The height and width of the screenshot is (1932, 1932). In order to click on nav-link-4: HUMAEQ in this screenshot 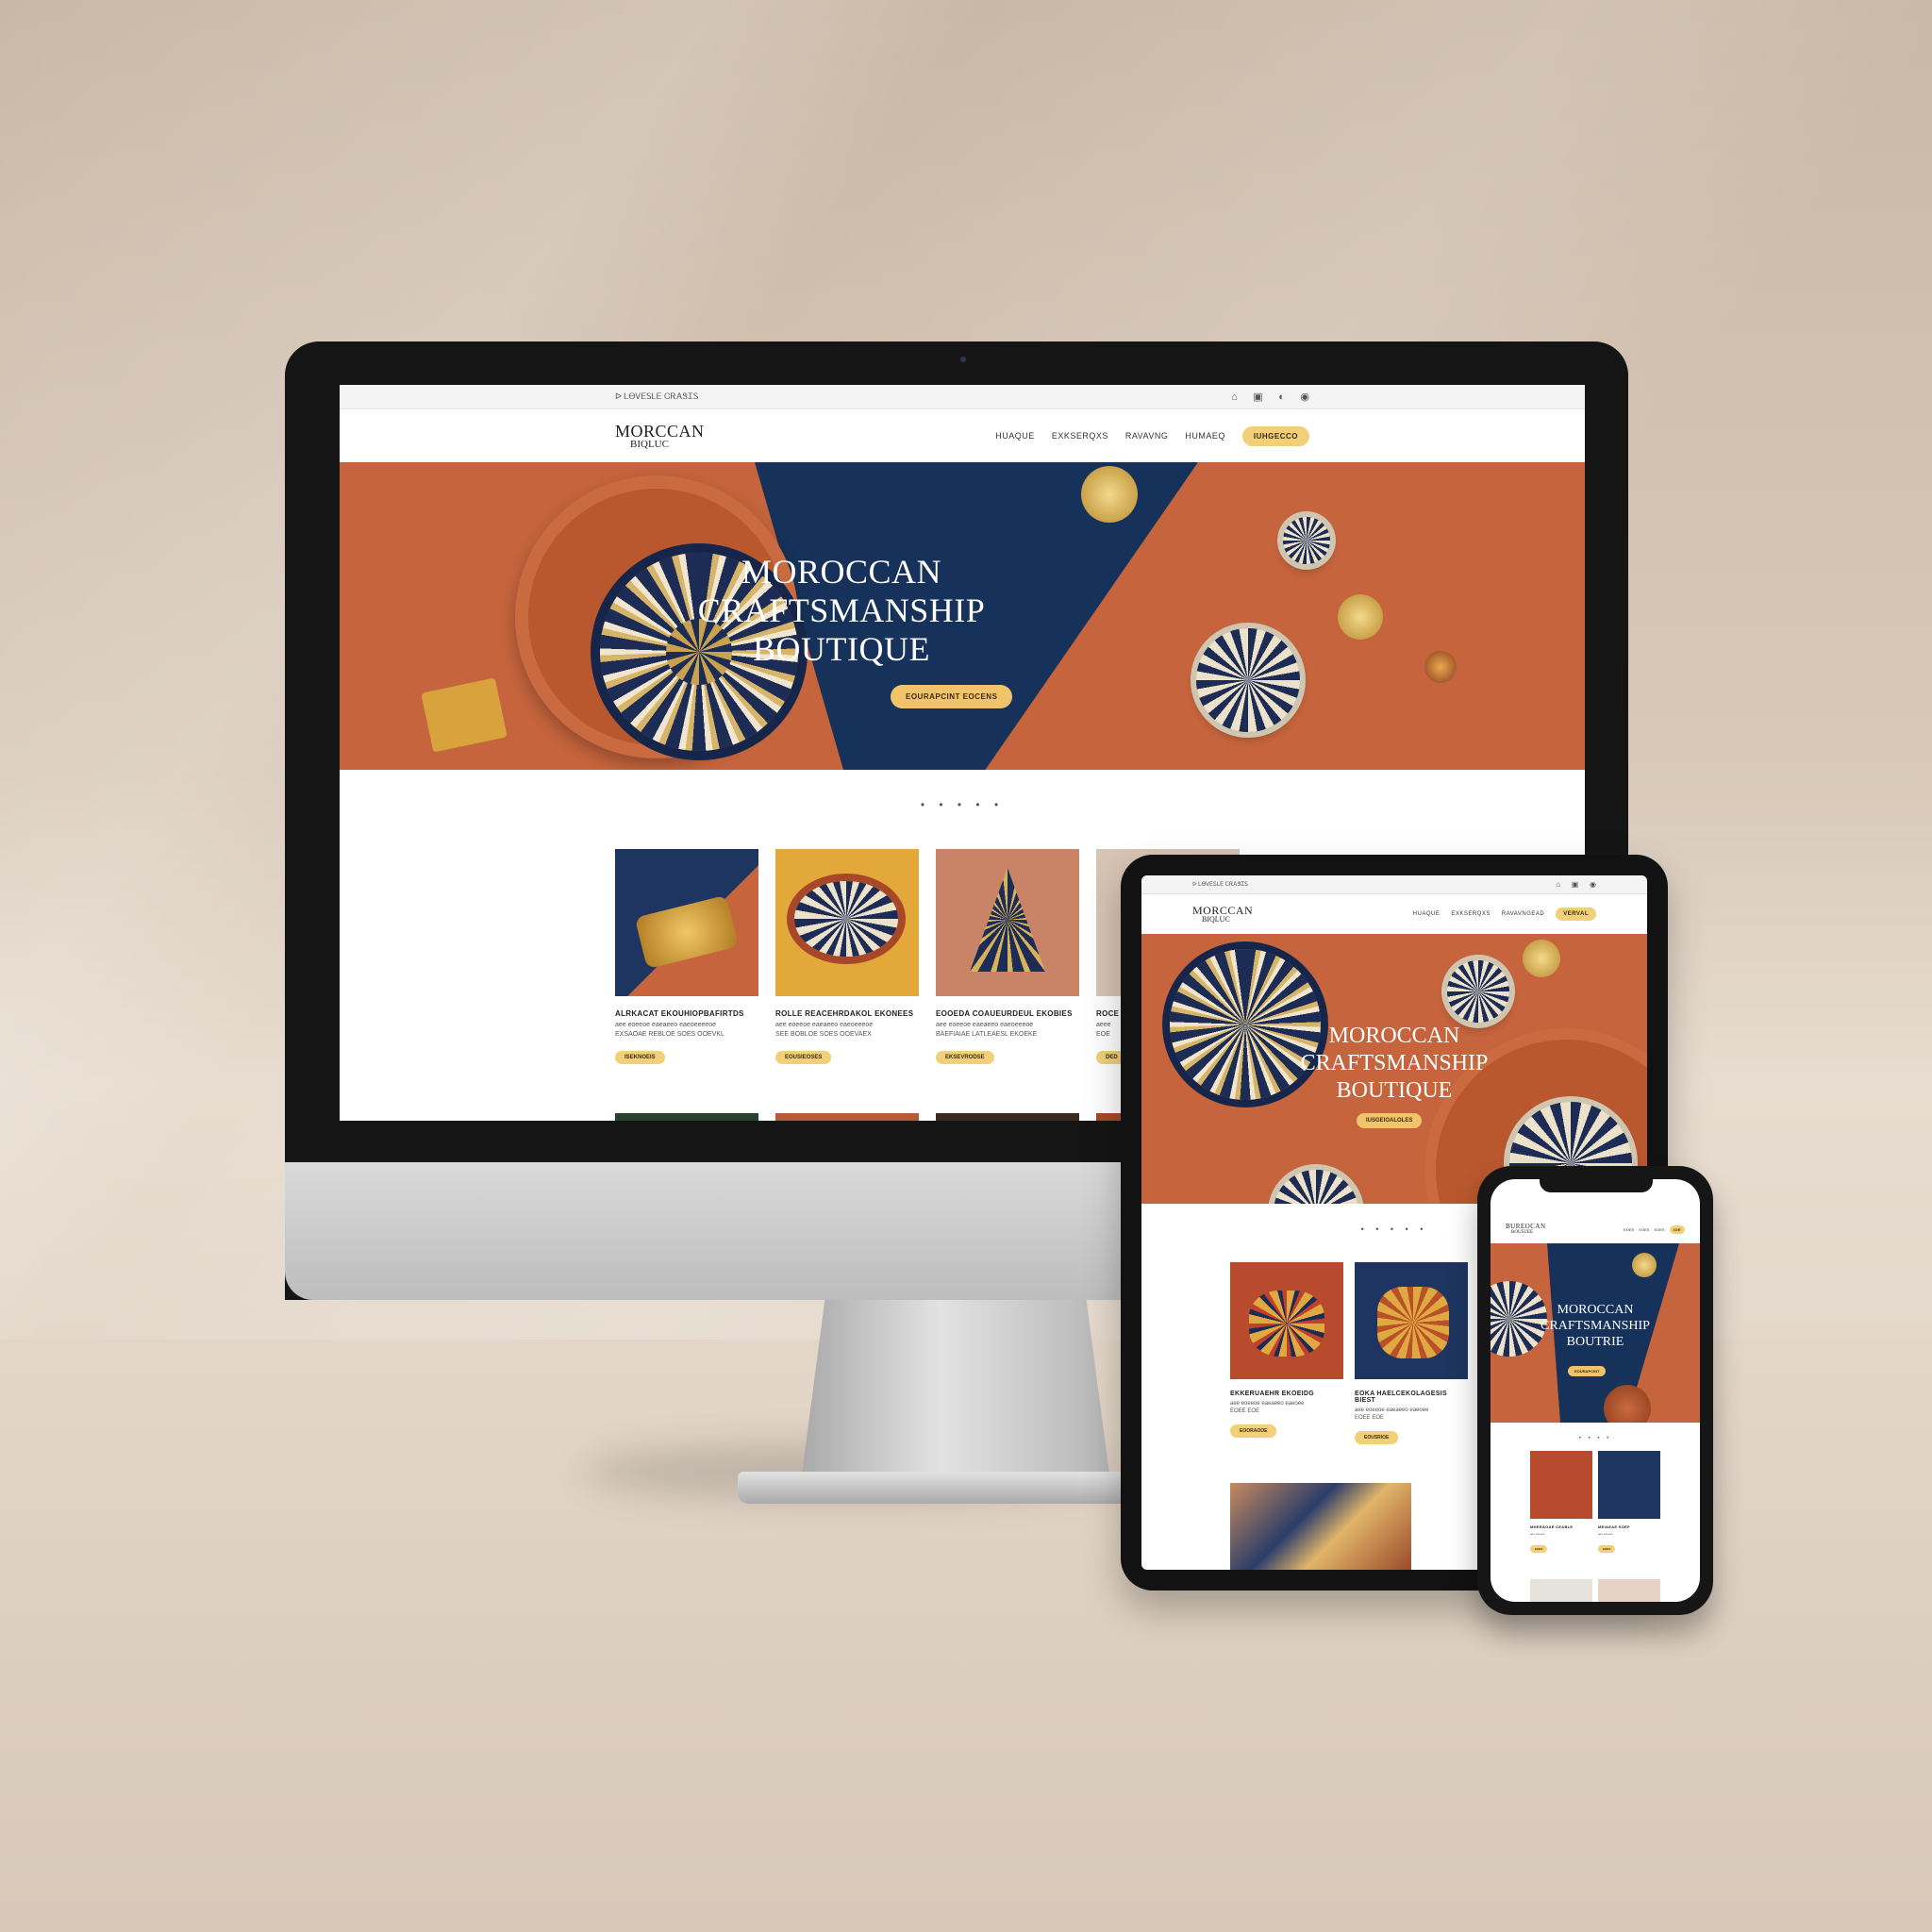, I will do `click(1205, 436)`.